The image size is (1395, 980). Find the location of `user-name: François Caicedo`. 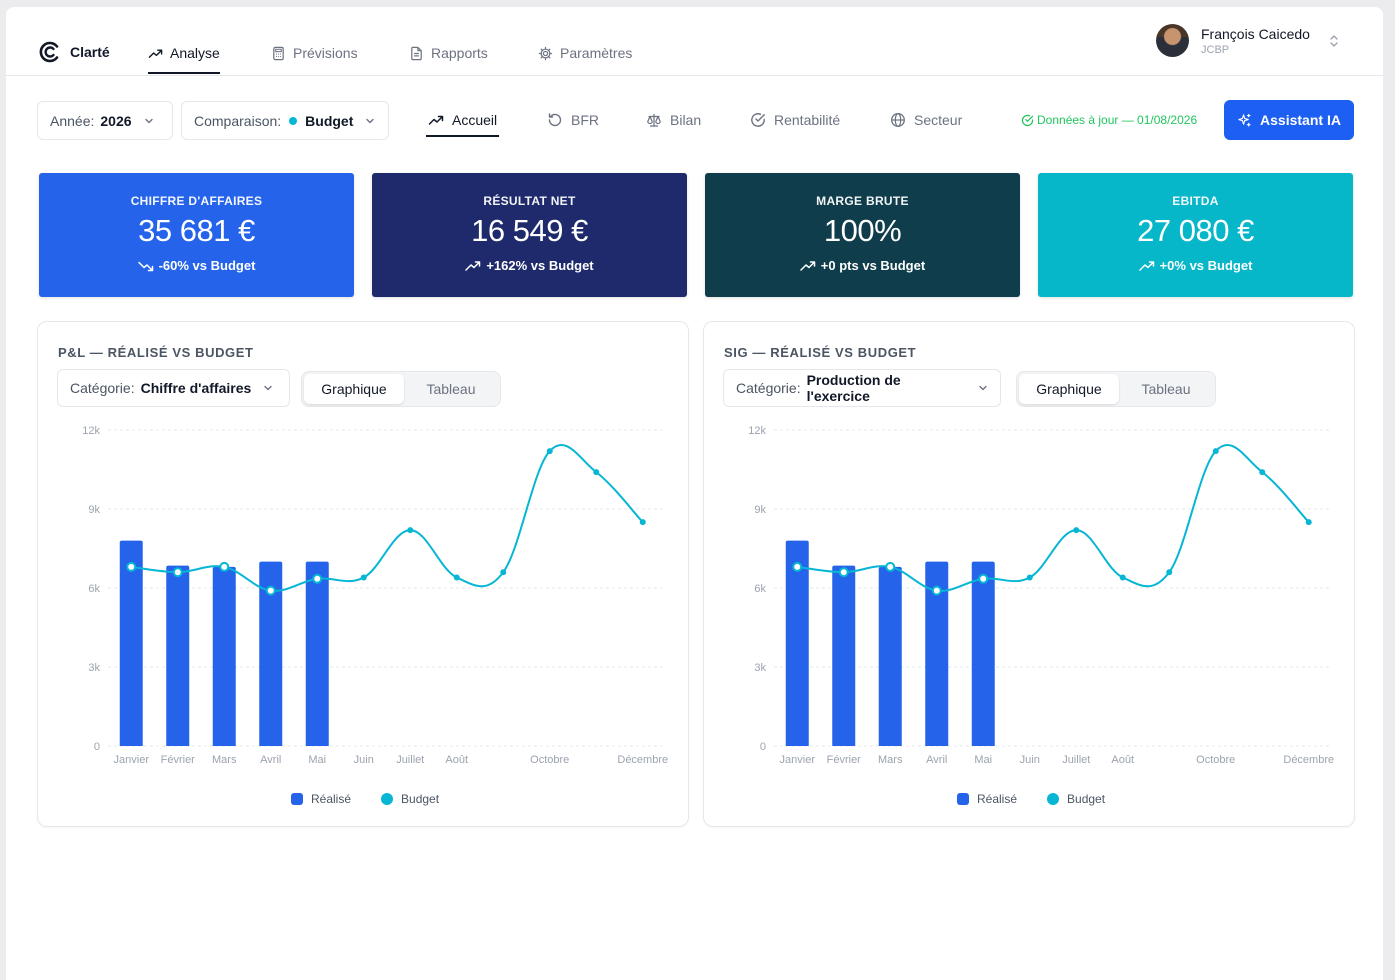

user-name: François Caicedo is located at coordinates (1255, 33).